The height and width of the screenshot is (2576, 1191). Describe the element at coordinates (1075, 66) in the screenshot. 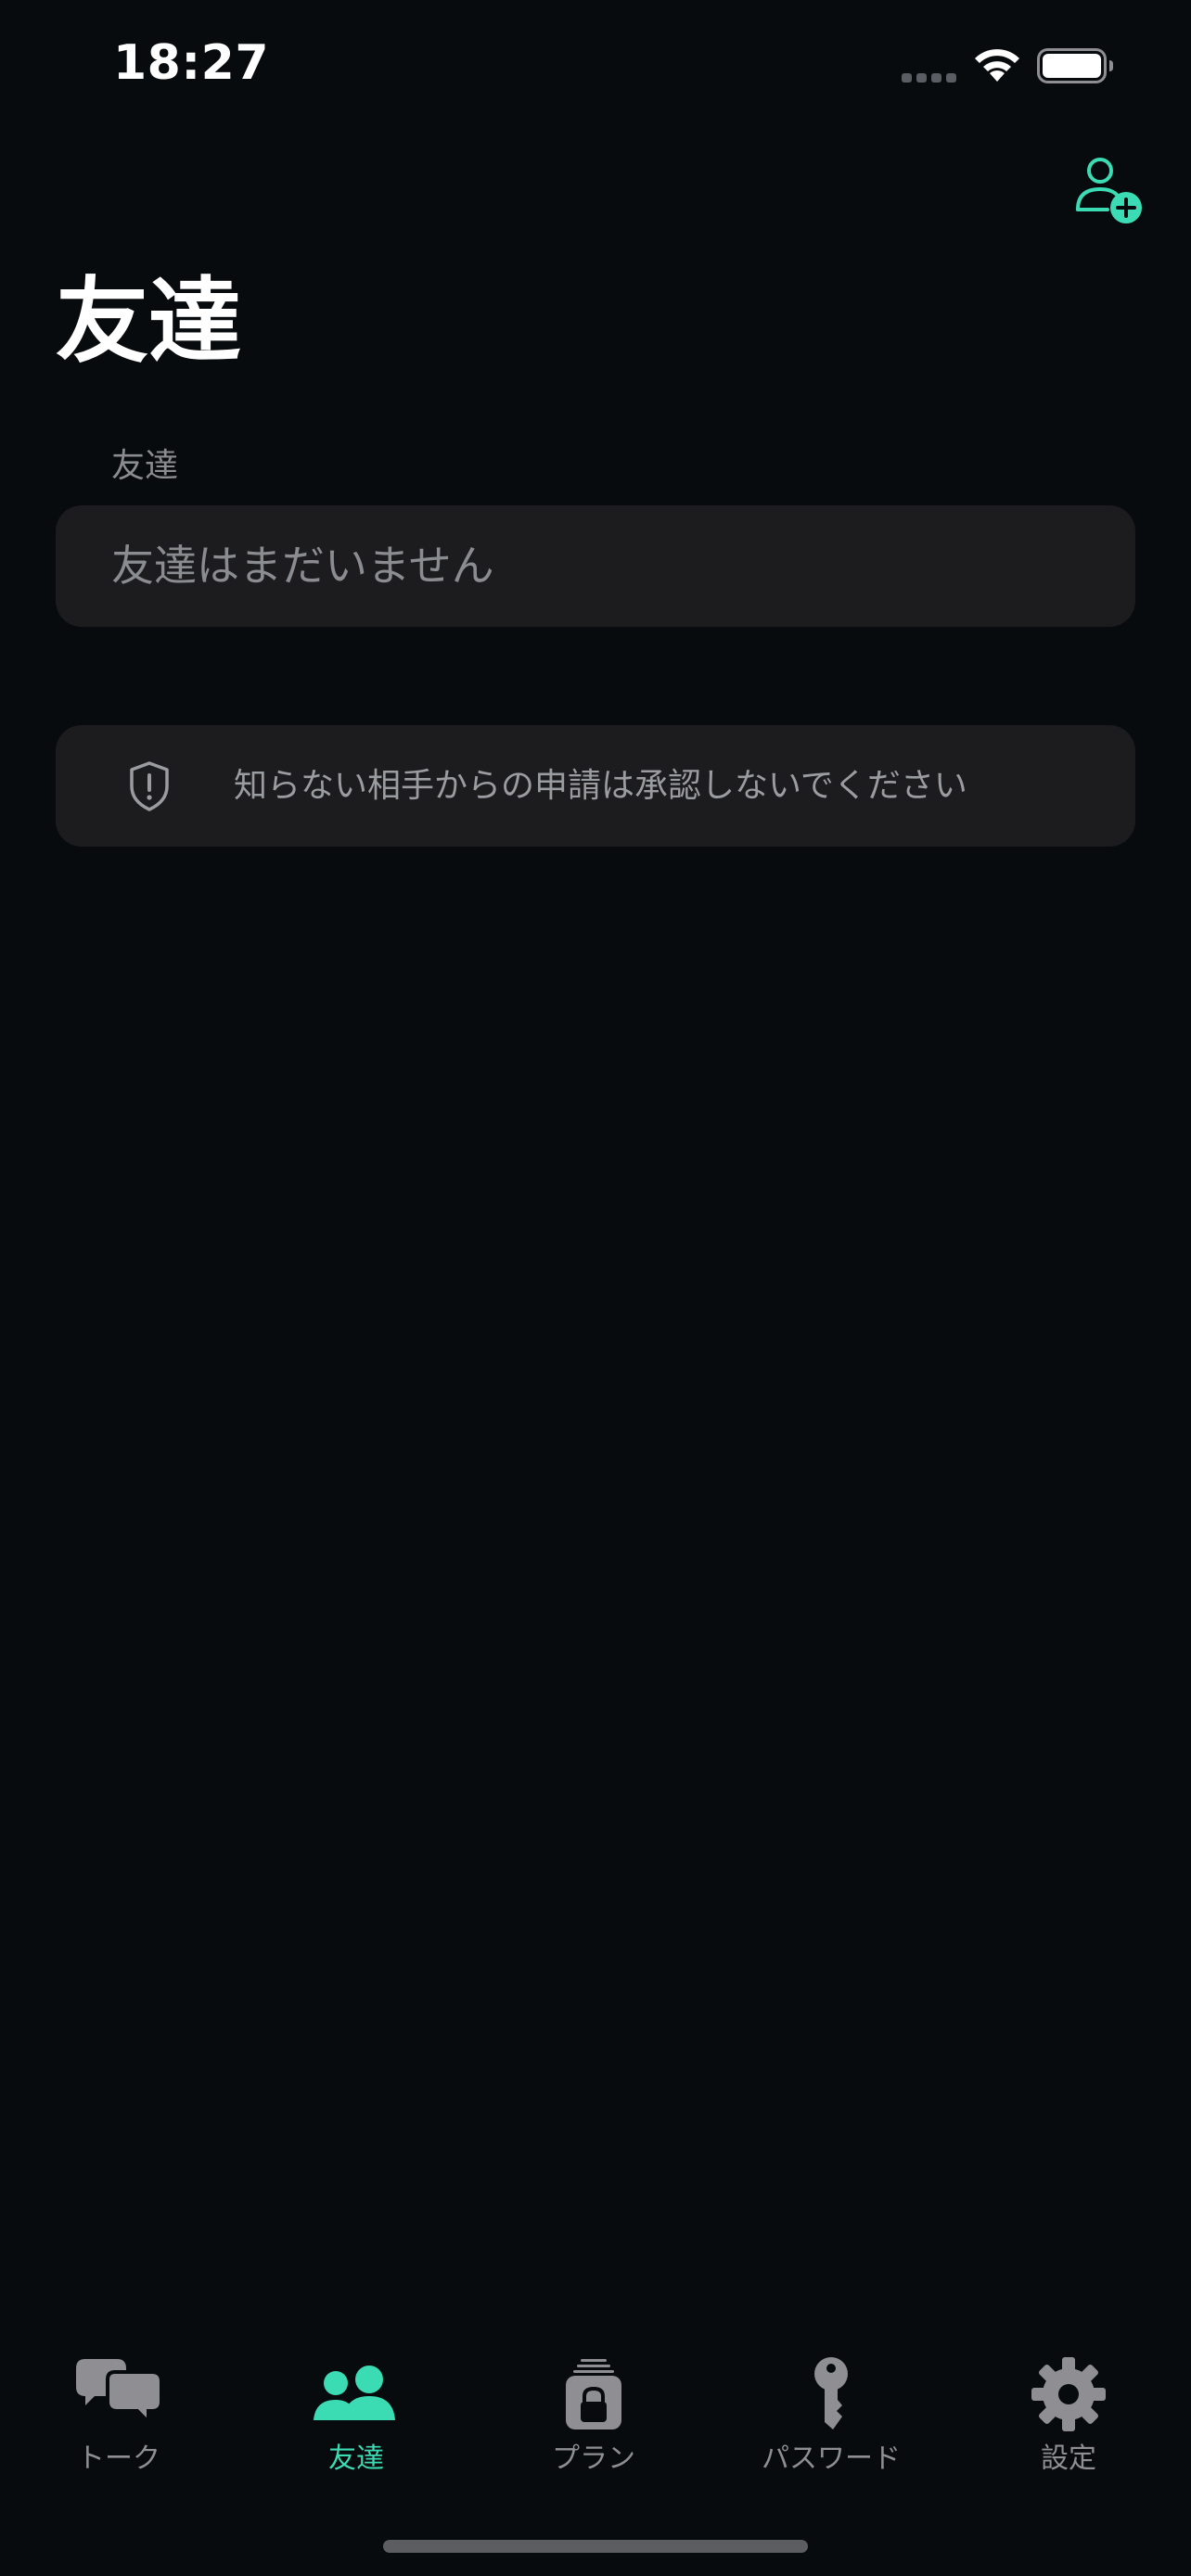

I see `battery-icon` at that location.